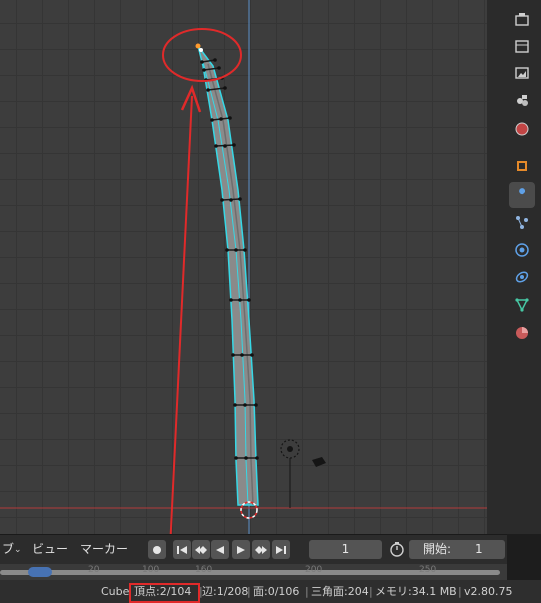 The height and width of the screenshot is (603, 541). Describe the element at coordinates (201, 549) in the screenshot. I see `jump-keyframe-back-button` at that location.